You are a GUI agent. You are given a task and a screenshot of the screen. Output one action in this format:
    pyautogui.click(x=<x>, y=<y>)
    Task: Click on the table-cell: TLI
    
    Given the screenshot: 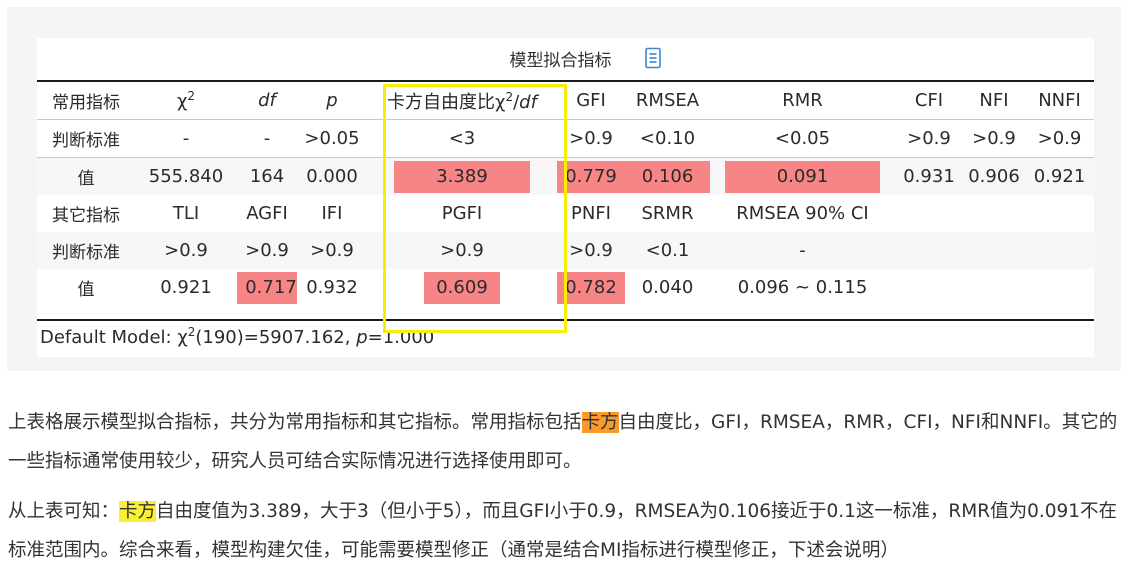 What is the action you would take?
    pyautogui.click(x=186, y=213)
    